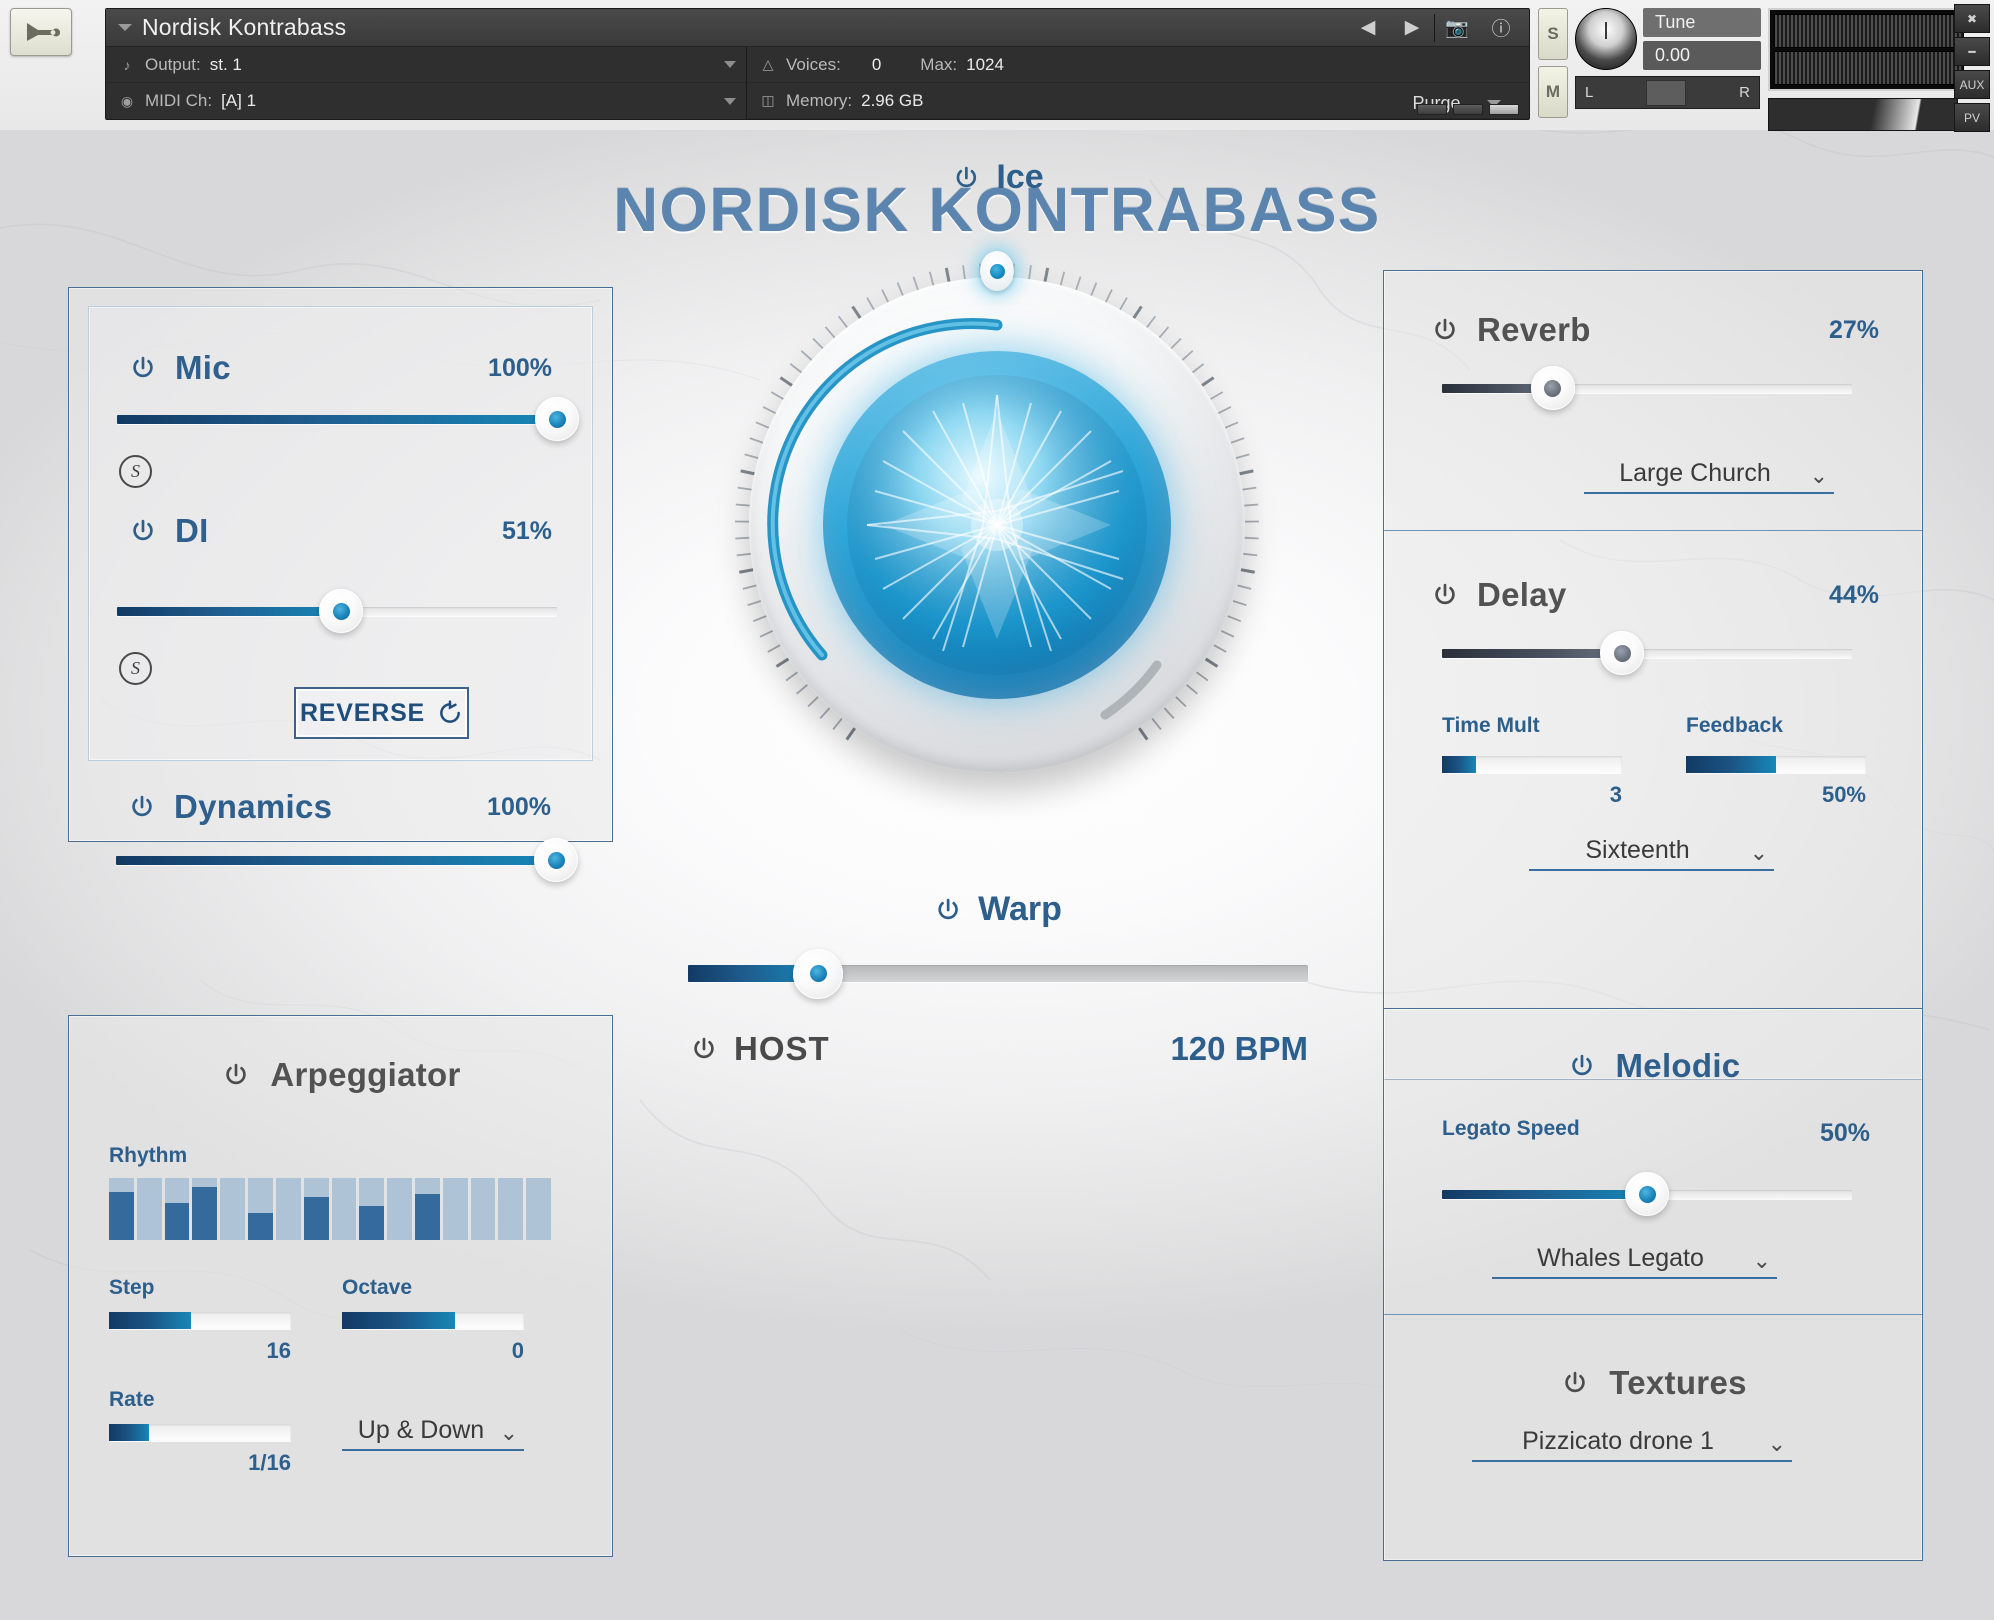  I want to click on reverb-power-icon, so click(1445, 330).